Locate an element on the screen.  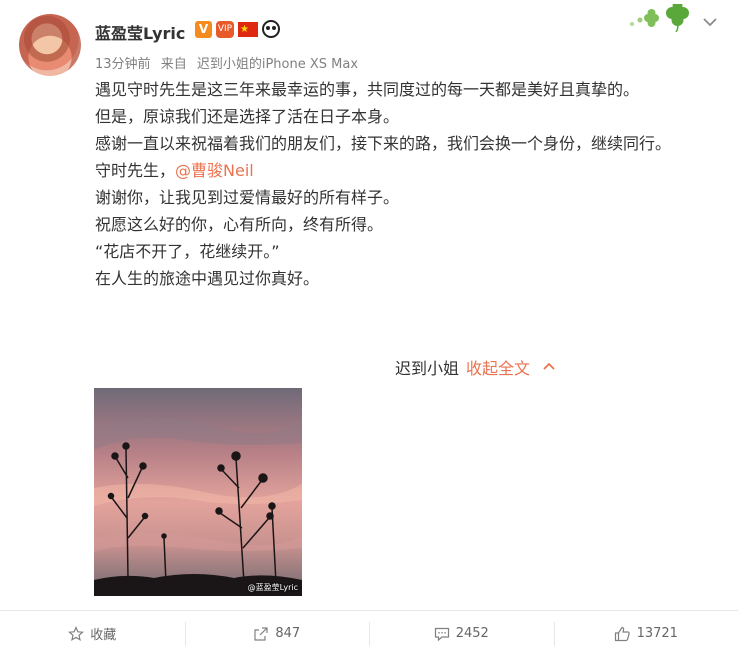
mention-link: @曹骏Neil is located at coordinates (214, 170).